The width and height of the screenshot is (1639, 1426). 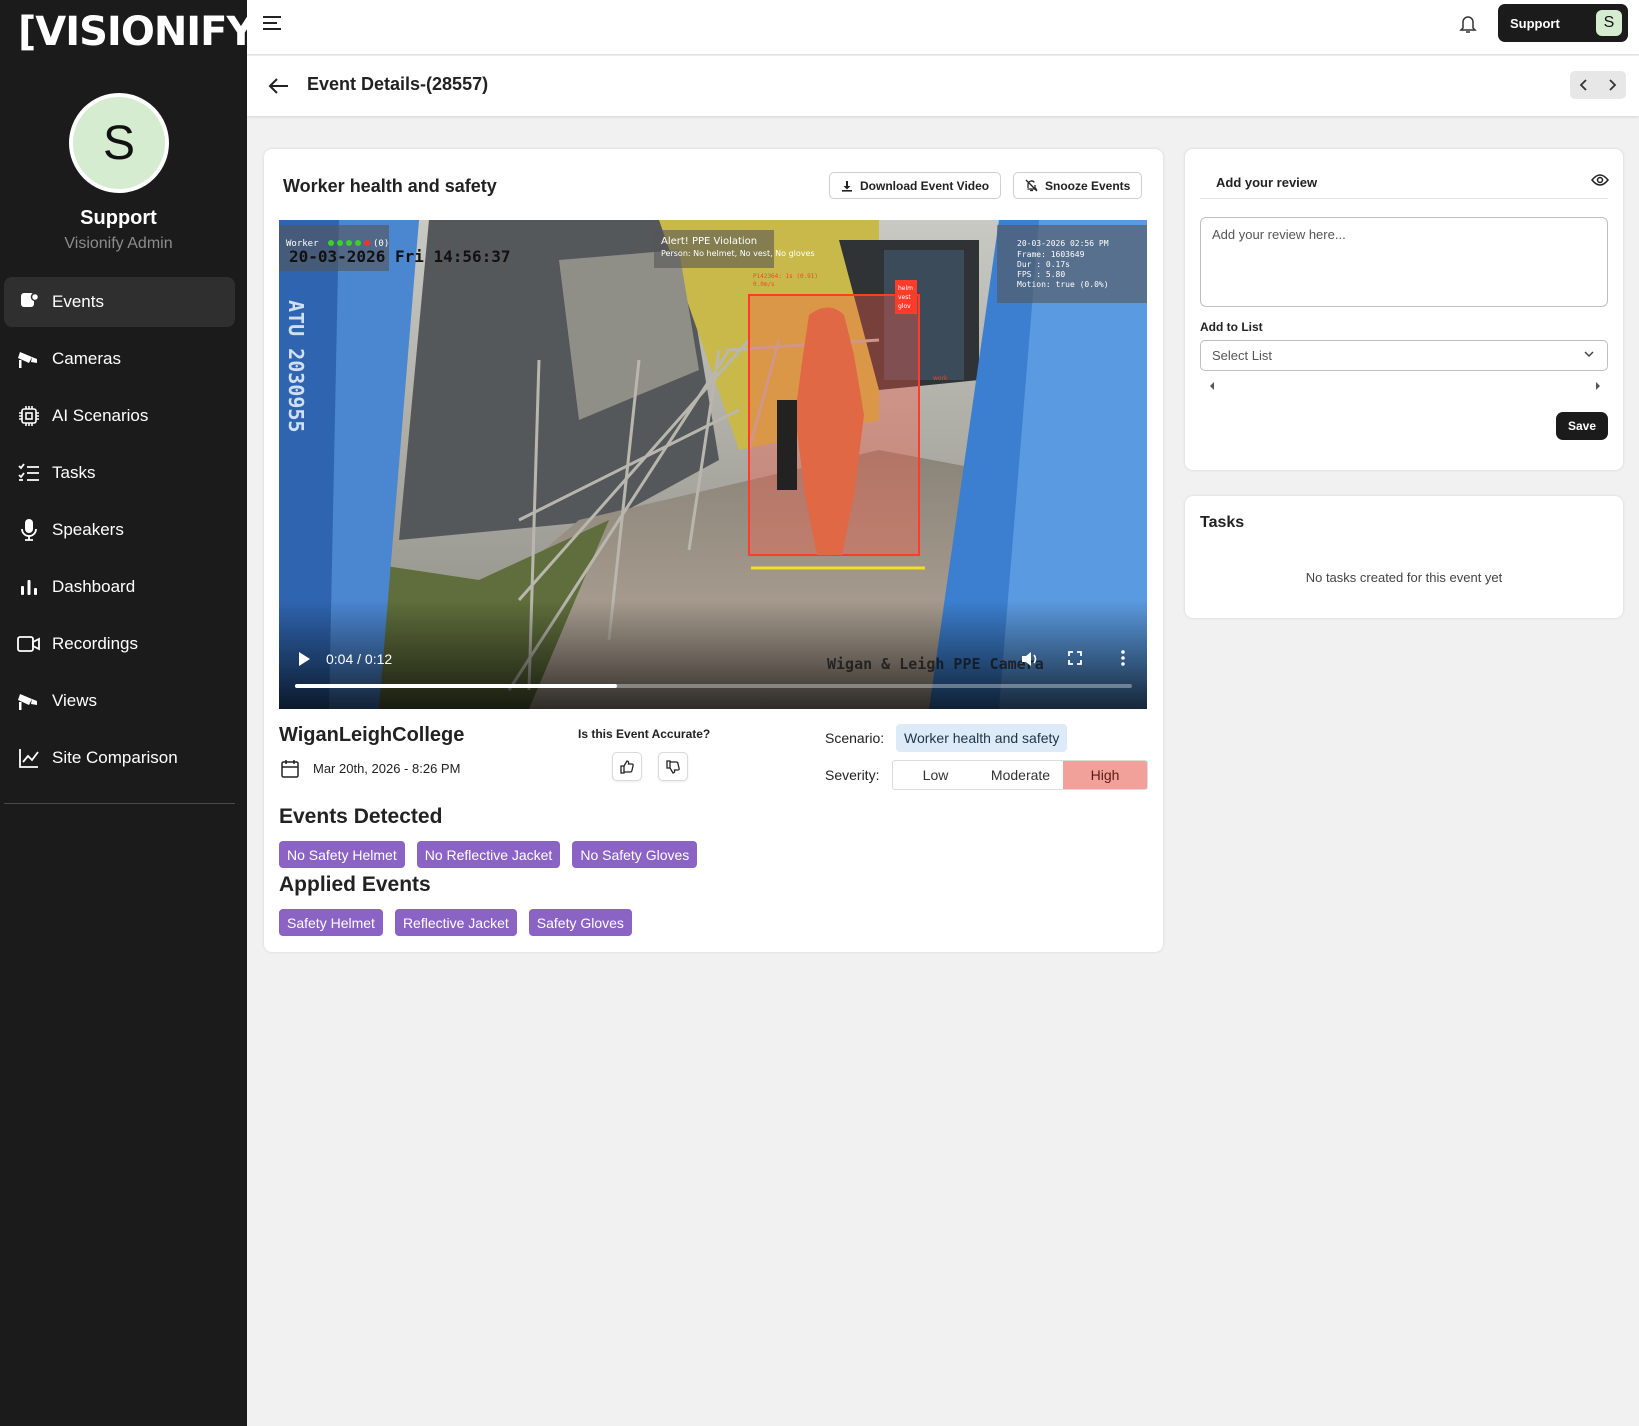 I want to click on event-date-text: Mar 20th, 2026 - 8:26 PM, so click(x=387, y=768).